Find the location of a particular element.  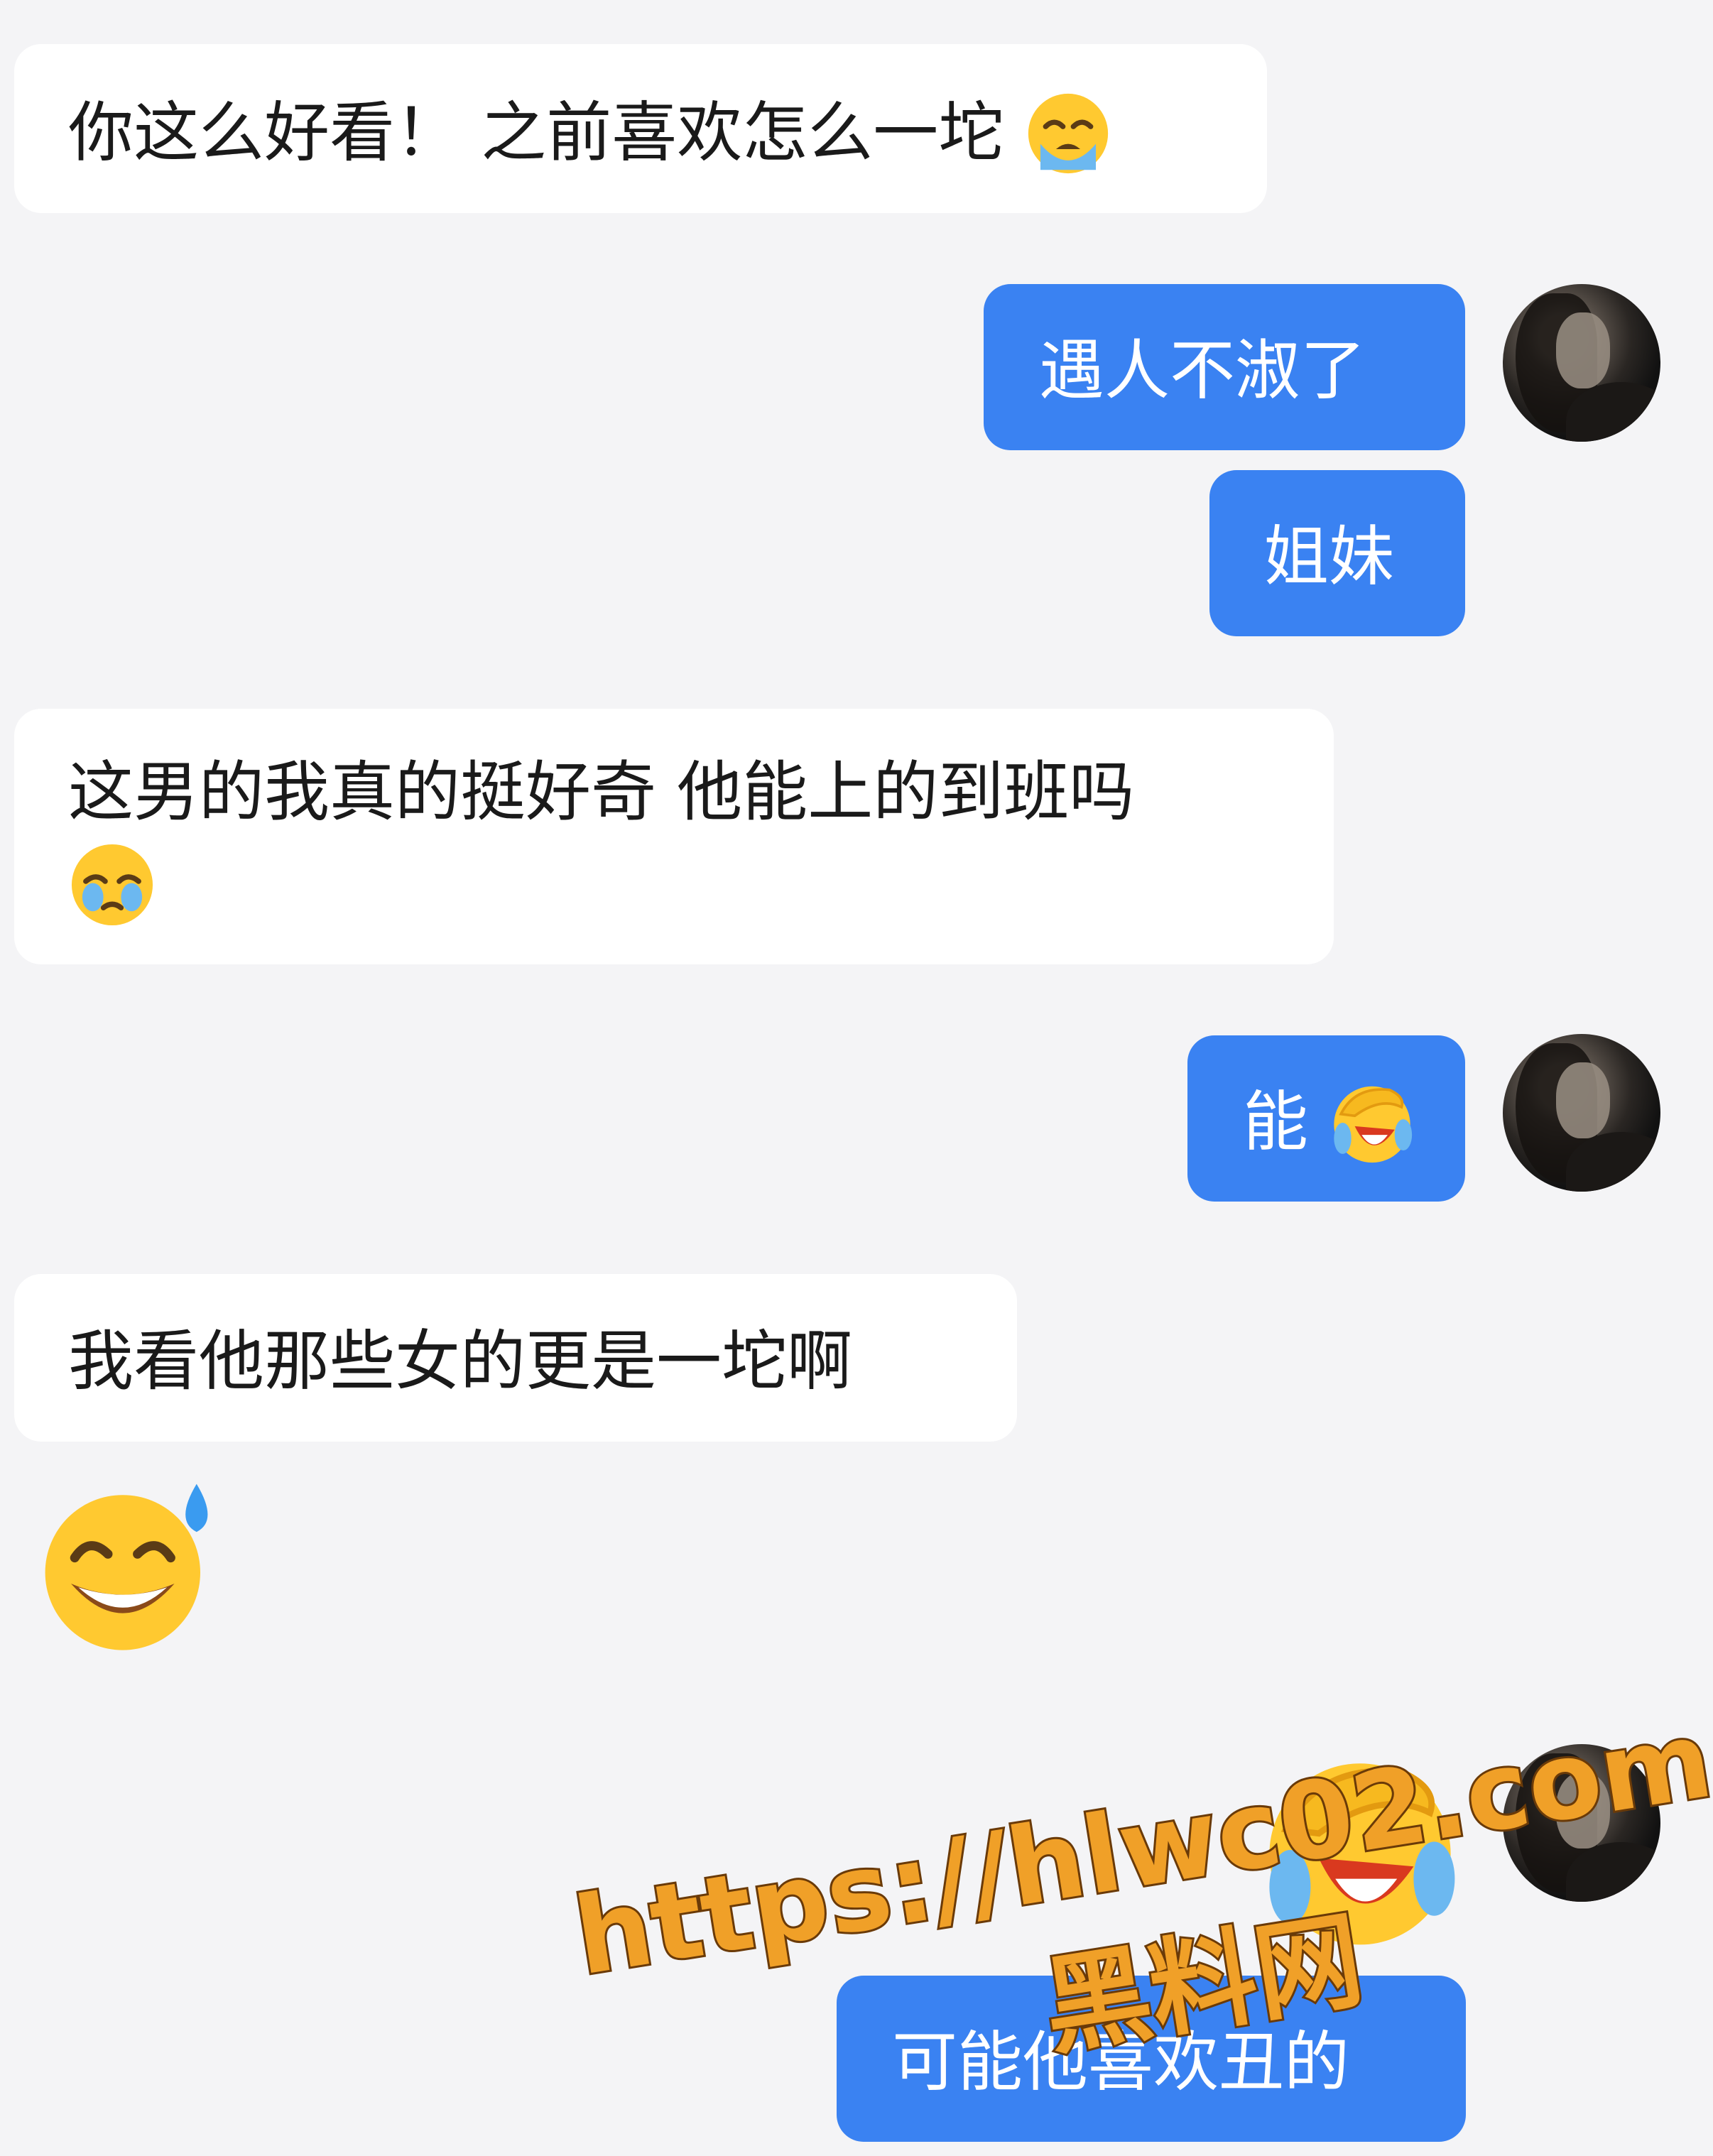

message-text: 我看他那些女的更是一坨啊 is located at coordinates (460, 1362).